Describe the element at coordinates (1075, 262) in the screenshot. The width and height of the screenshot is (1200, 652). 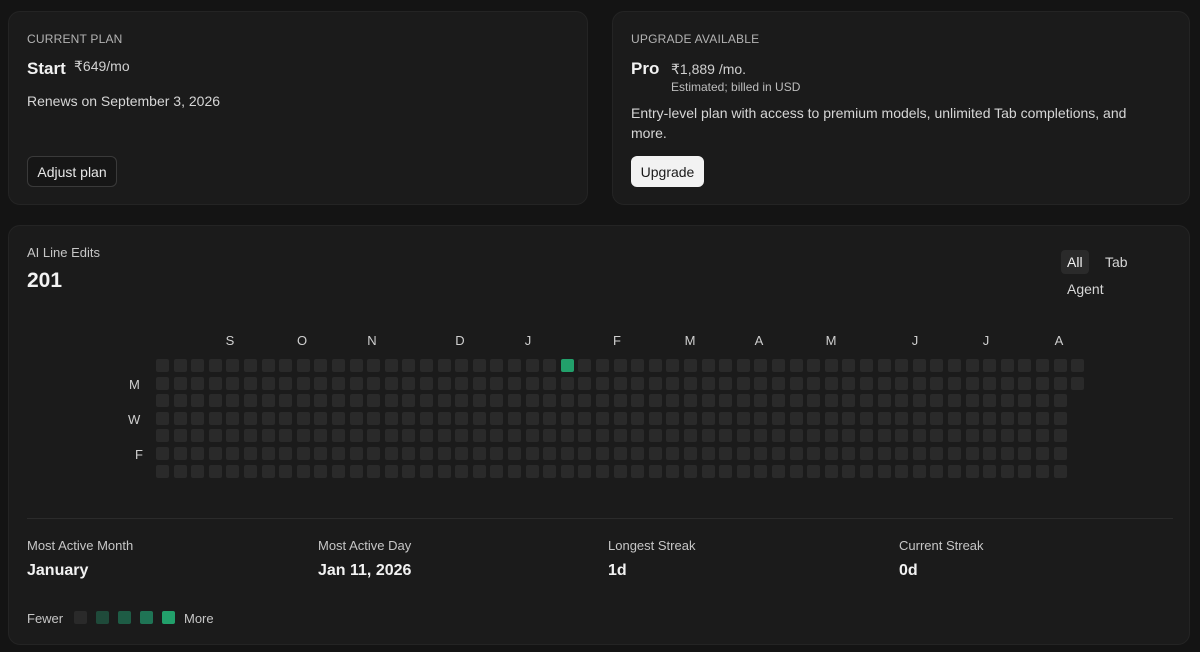
I see `filter-all: All` at that location.